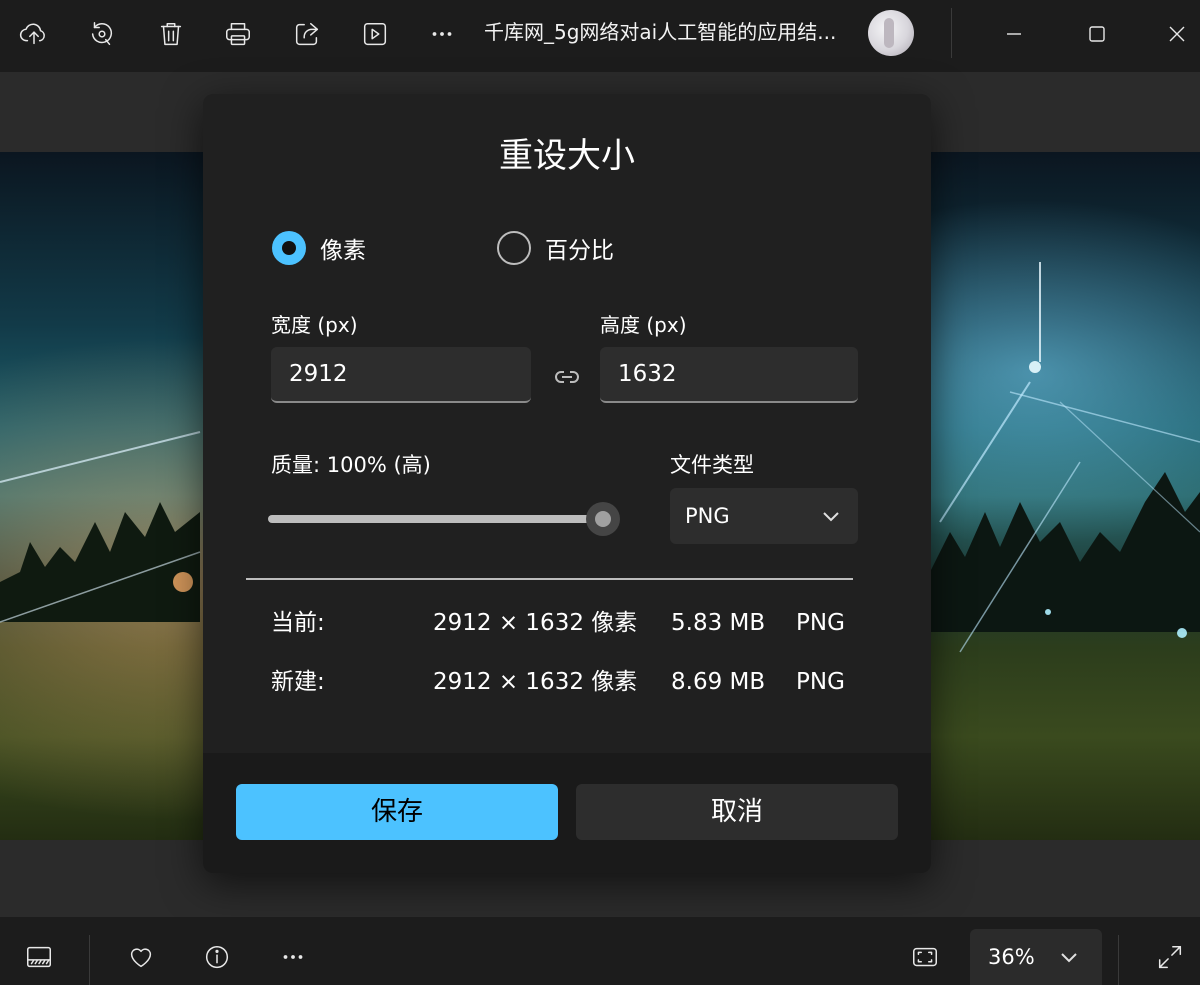 This screenshot has width=1200, height=985. I want to click on minimize-icon, so click(1014, 34).